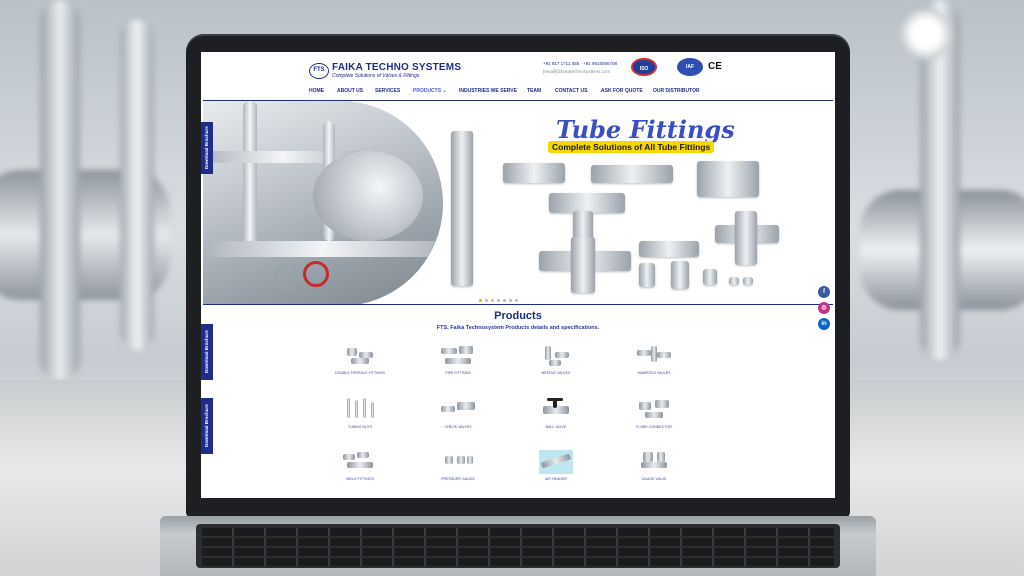 The image size is (1024, 576). Describe the element at coordinates (622, 91) in the screenshot. I see `nav-ask-for-quote: ASK FOR QUOTE` at that location.